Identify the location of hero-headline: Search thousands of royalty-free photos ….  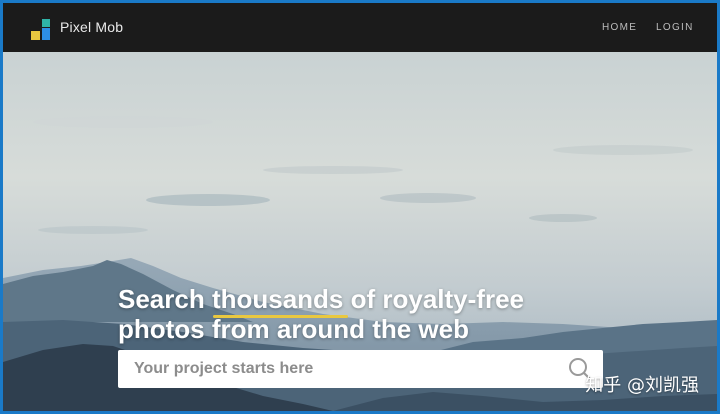
(321, 314).